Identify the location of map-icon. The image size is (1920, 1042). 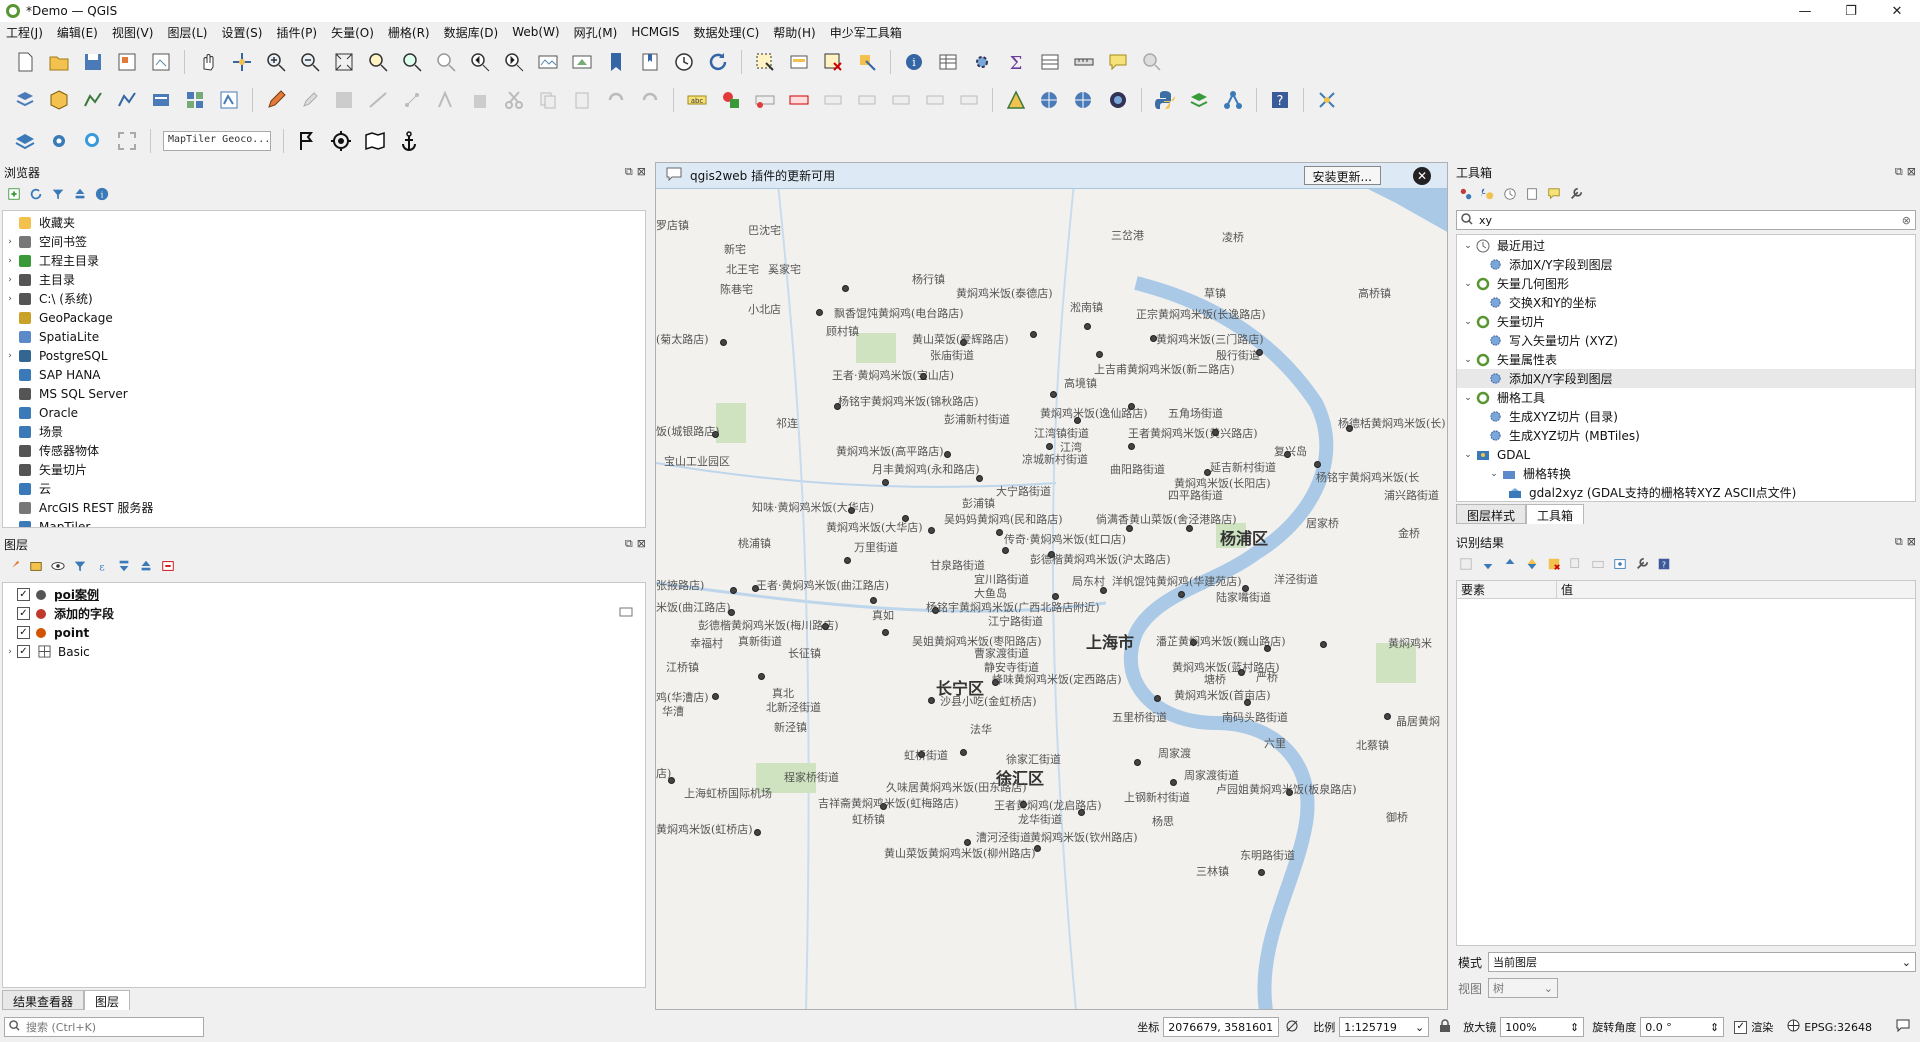
(375, 141).